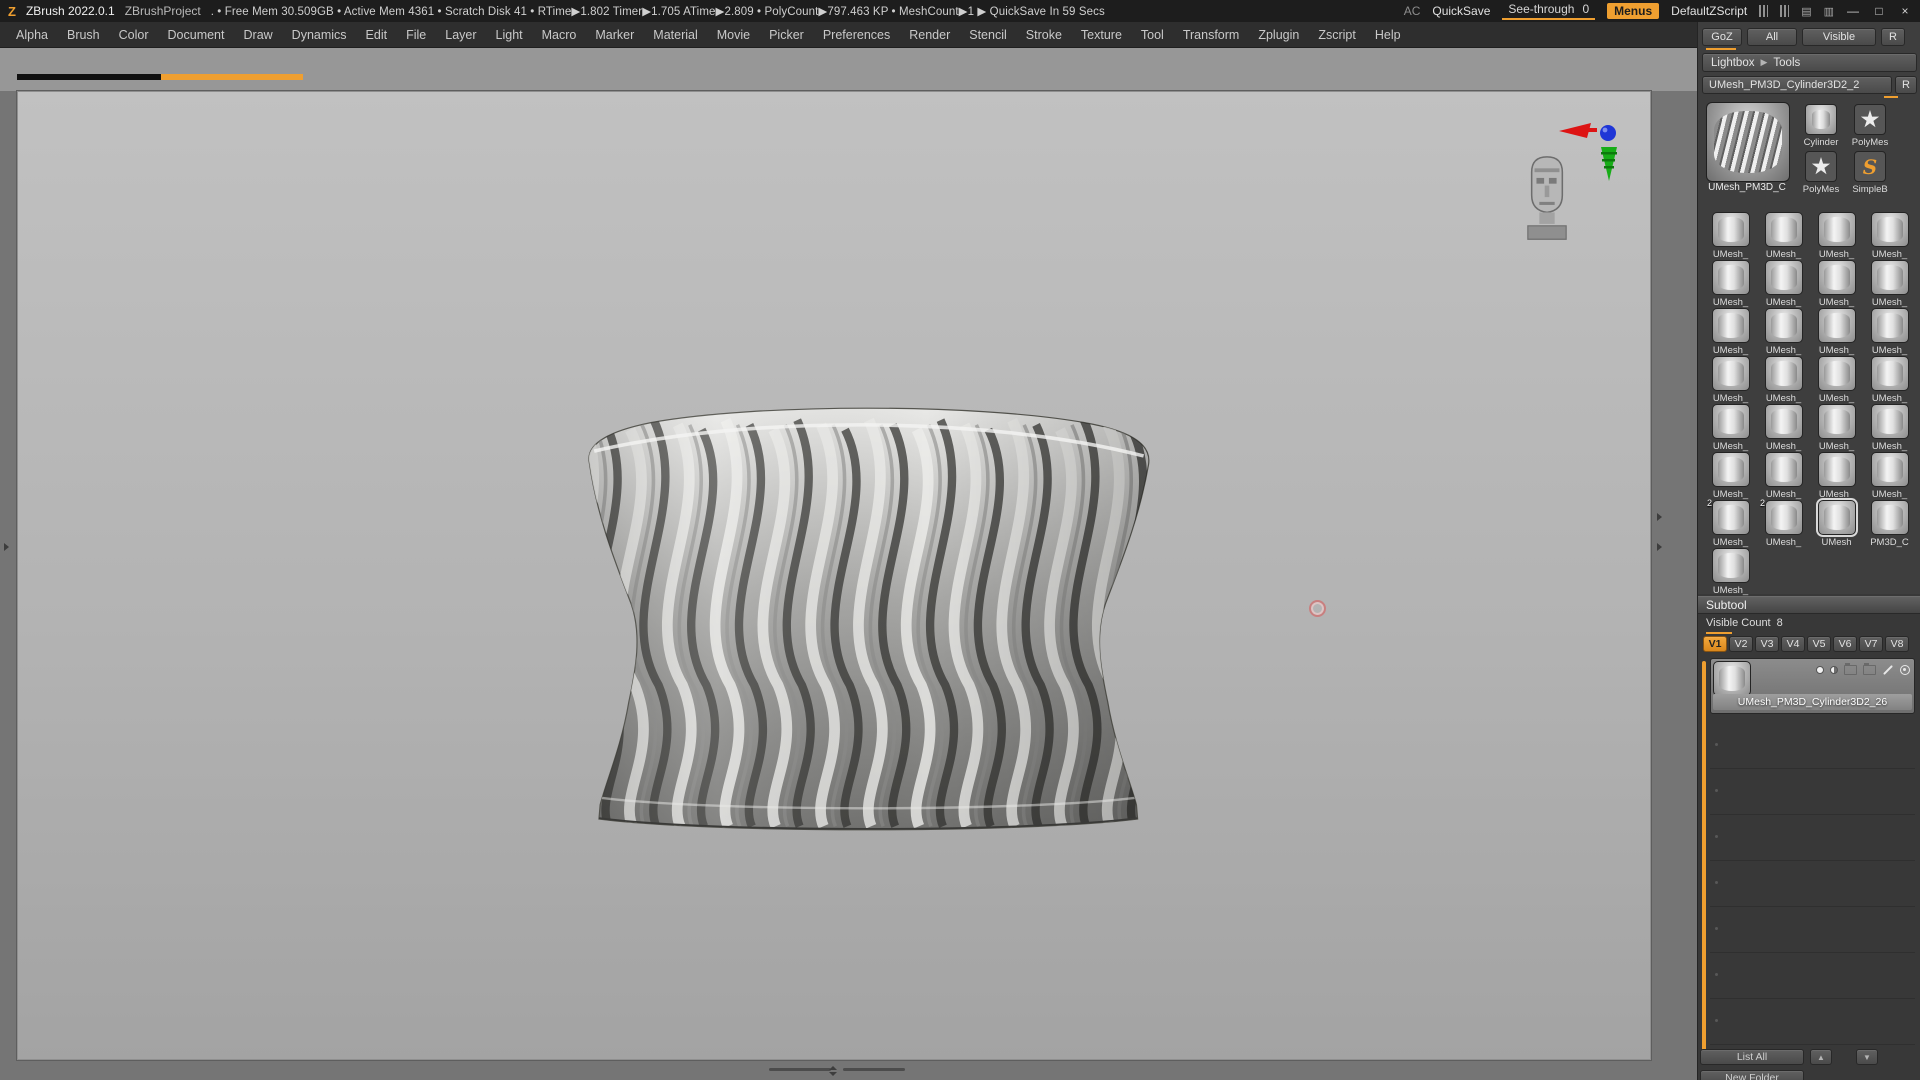  Describe the element at coordinates (196, 35) in the screenshot. I see `menu-item-document: Document` at that location.